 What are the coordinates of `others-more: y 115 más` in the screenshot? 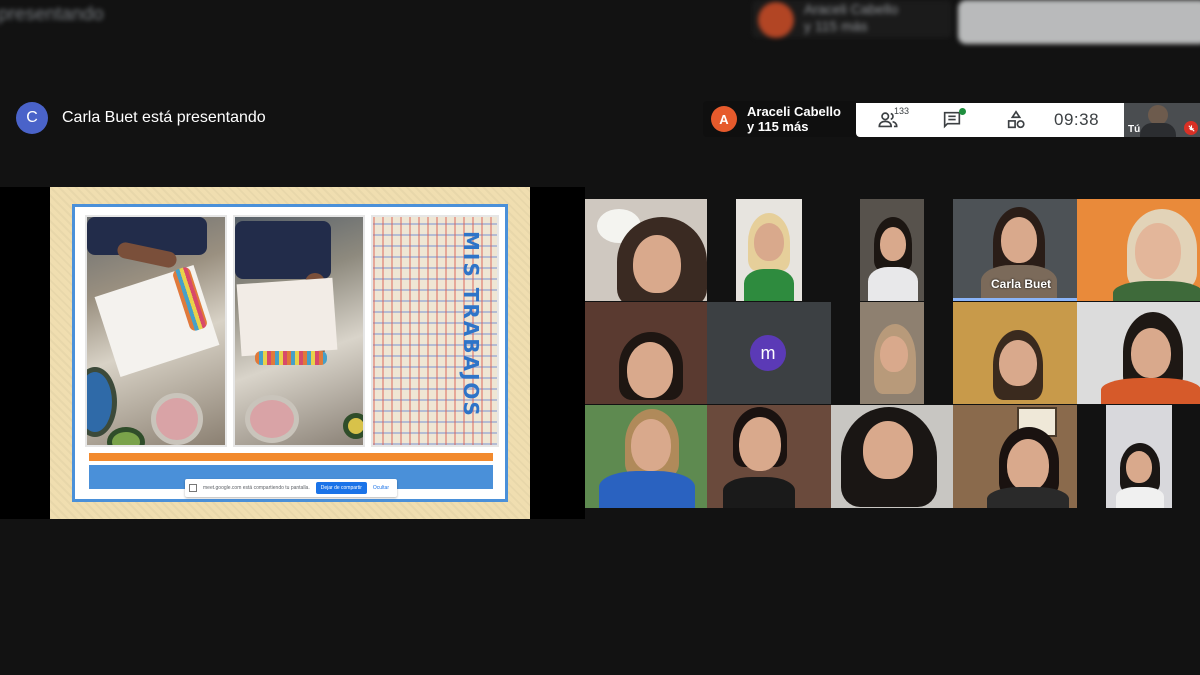 It's located at (778, 126).